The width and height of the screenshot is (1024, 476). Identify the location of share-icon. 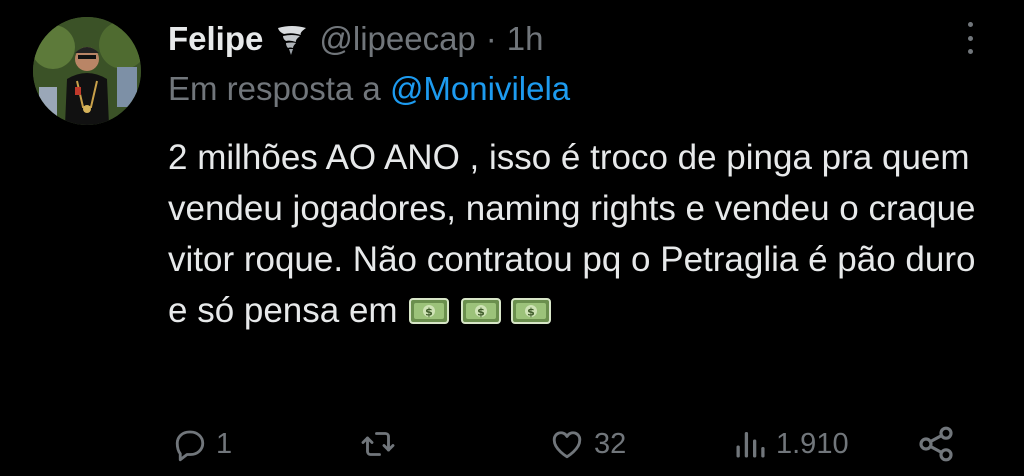
(936, 444).